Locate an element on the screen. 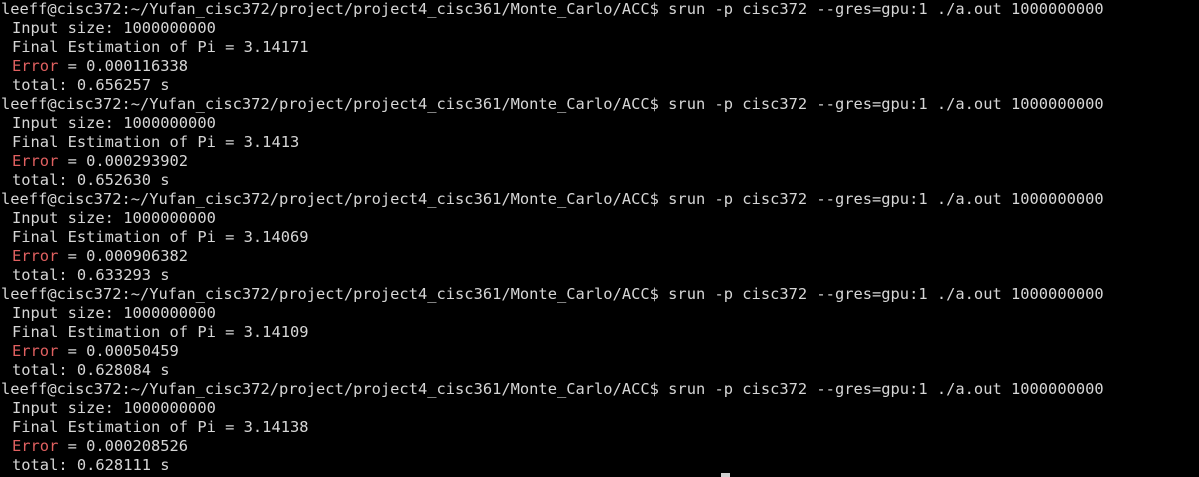  terminal-cursor is located at coordinates (725, 475).